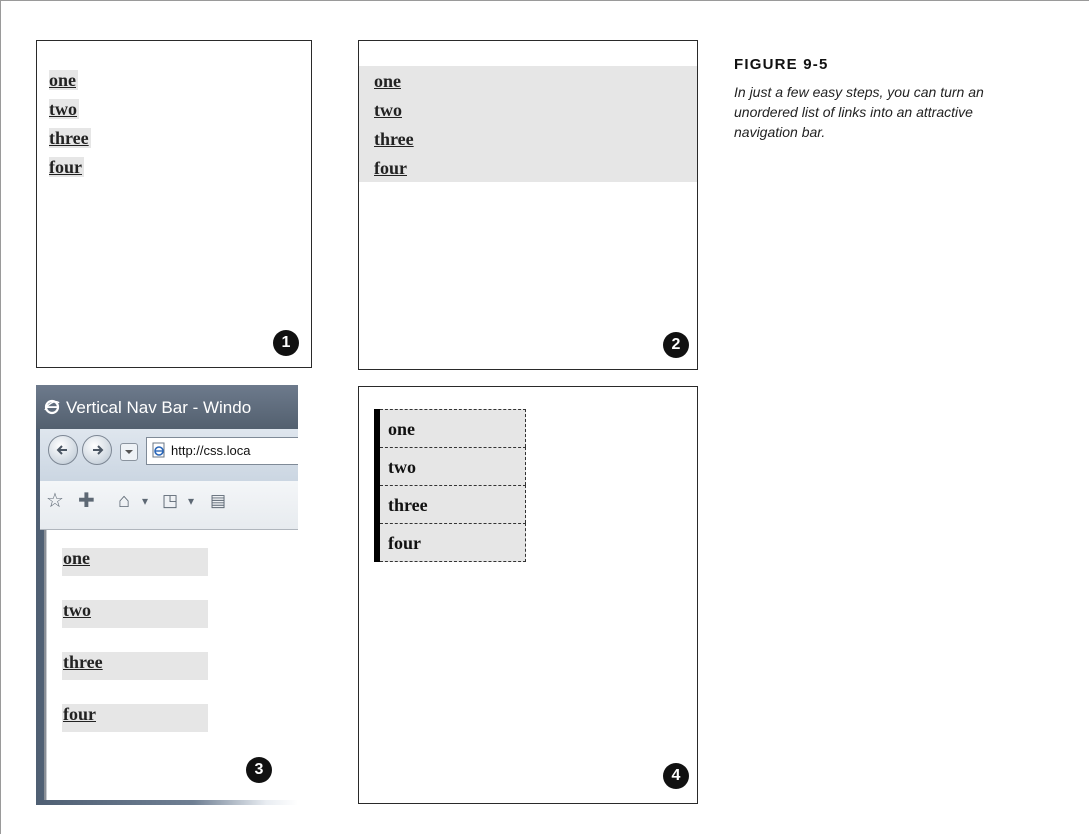  Describe the element at coordinates (453, 504) in the screenshot. I see `nav-item: three` at that location.